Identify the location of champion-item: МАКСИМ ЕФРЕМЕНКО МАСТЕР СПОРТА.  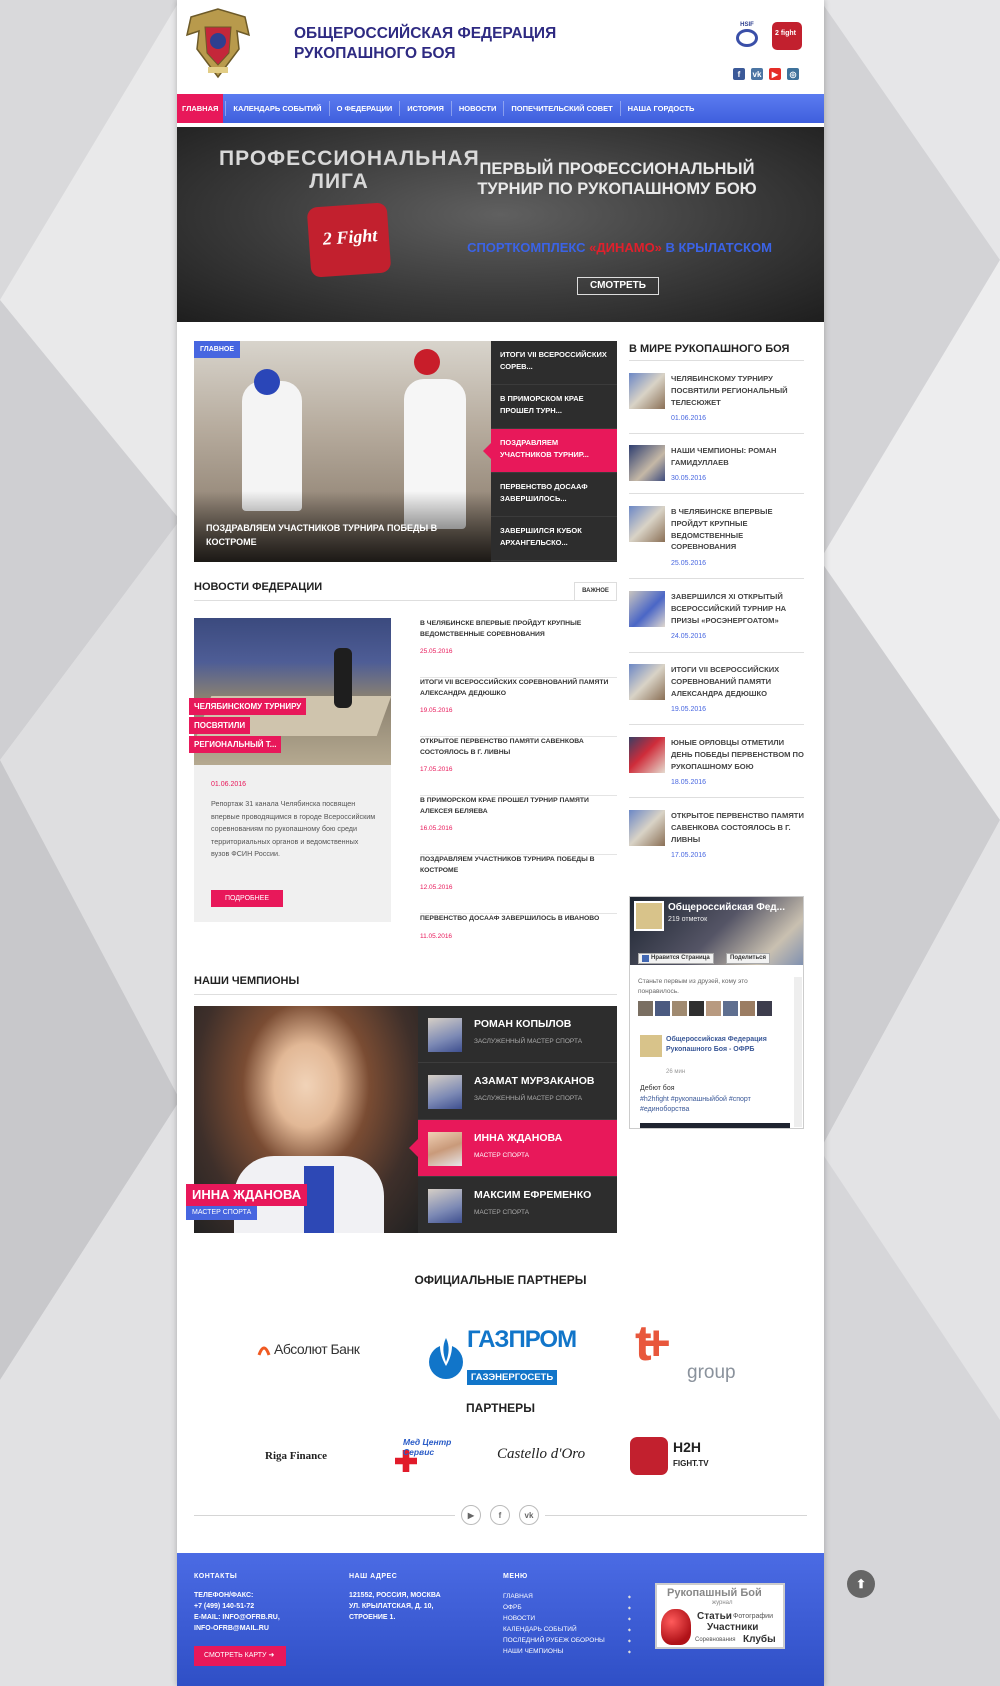
(517, 1205).